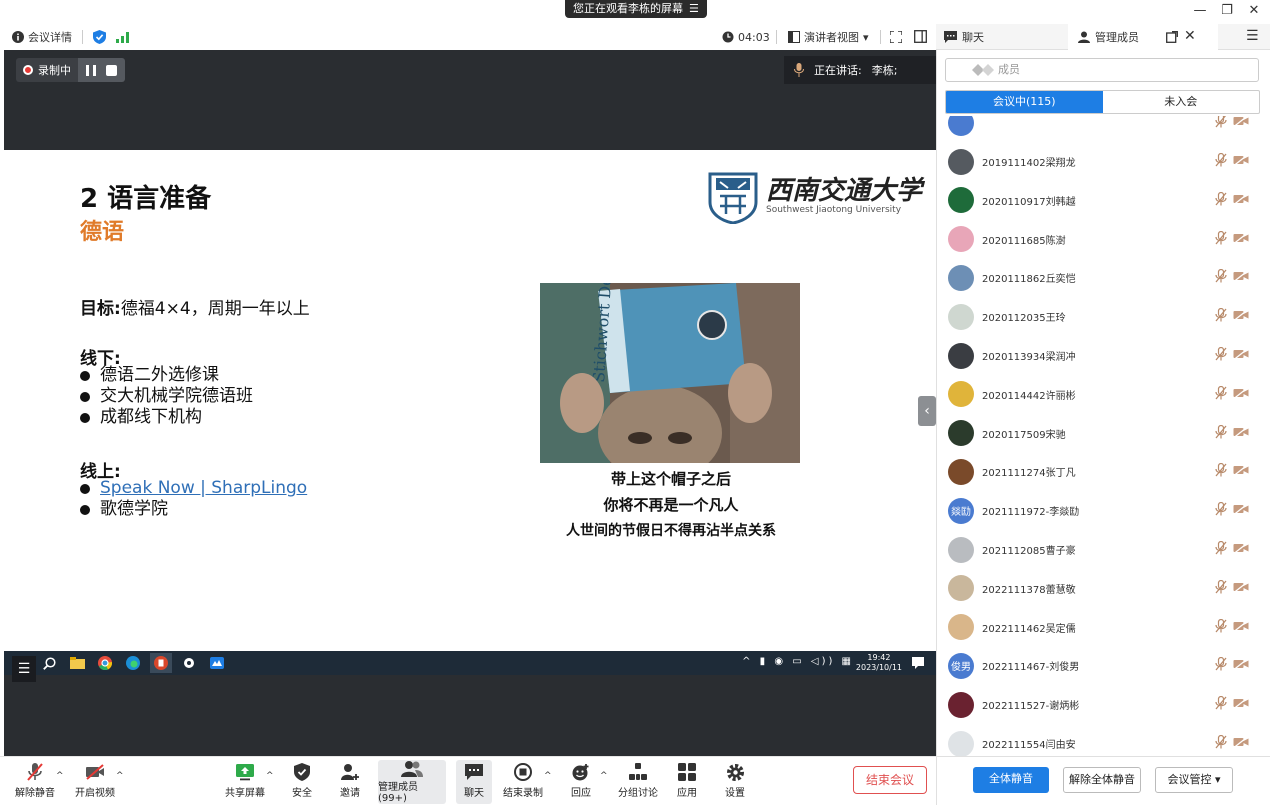 The height and width of the screenshot is (805, 1270). Describe the element at coordinates (1102, 780) in the screenshot. I see `unmute-all-button: 解除全体静音` at that location.